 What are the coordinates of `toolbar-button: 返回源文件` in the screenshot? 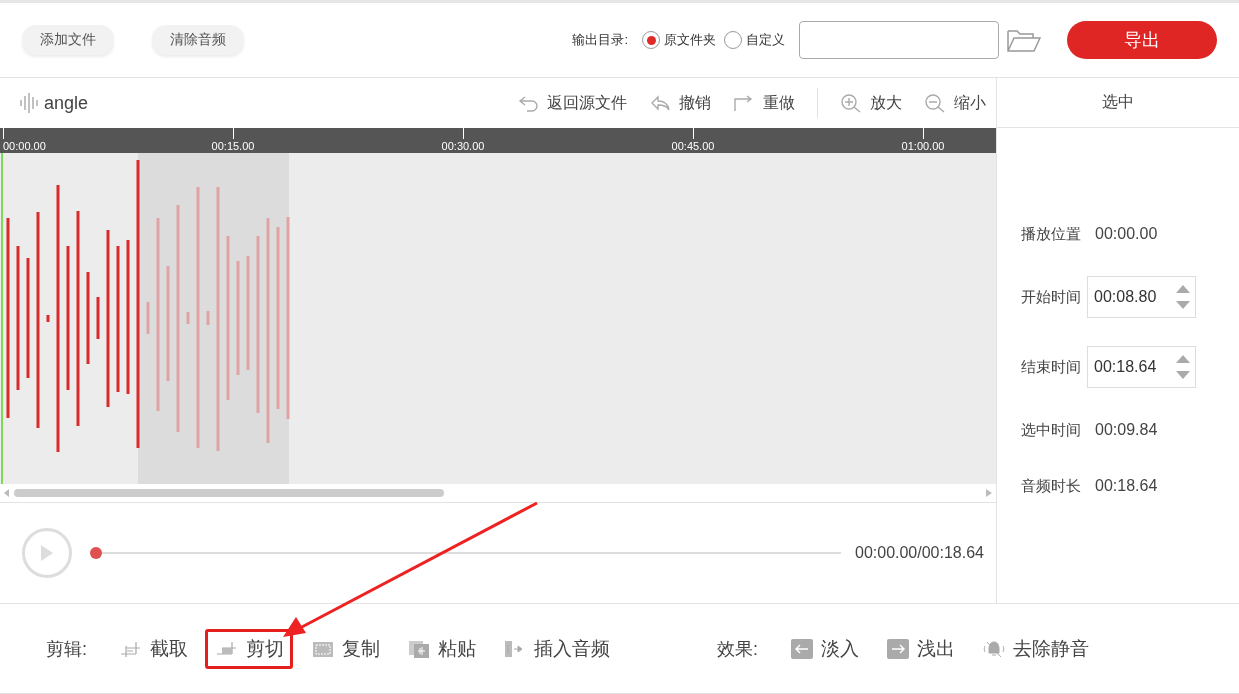 It's located at (572, 103).